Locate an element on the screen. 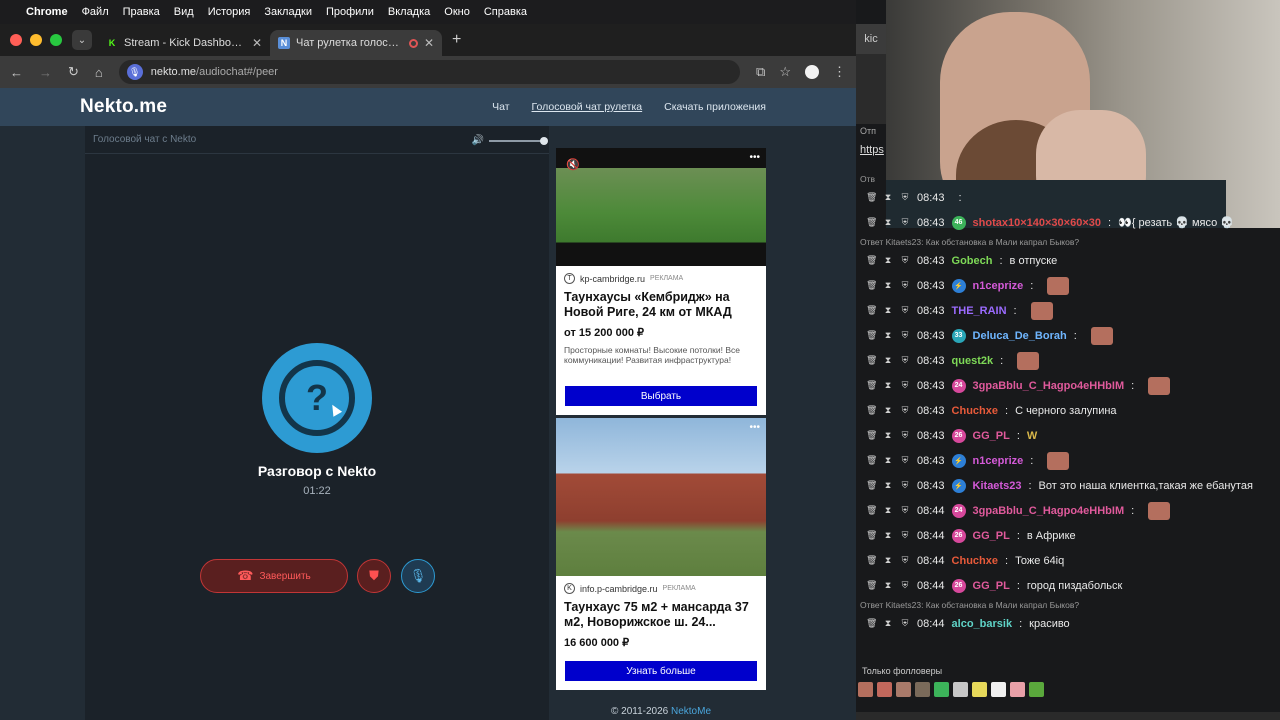 The image size is (1280, 720). ad-domain: info.p-cambridge.ru is located at coordinates (619, 589).